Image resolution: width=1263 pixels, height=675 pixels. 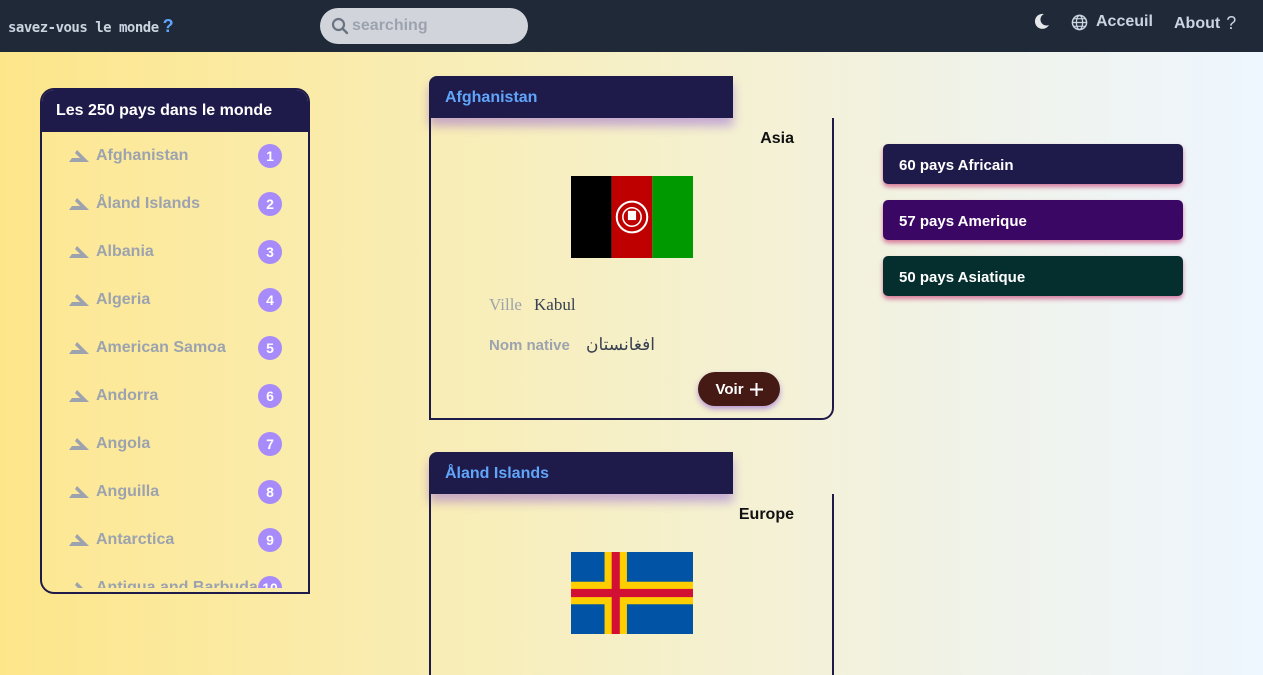 What do you see at coordinates (270, 348) in the screenshot?
I see `sidebar-item-number-badge: 5` at bounding box center [270, 348].